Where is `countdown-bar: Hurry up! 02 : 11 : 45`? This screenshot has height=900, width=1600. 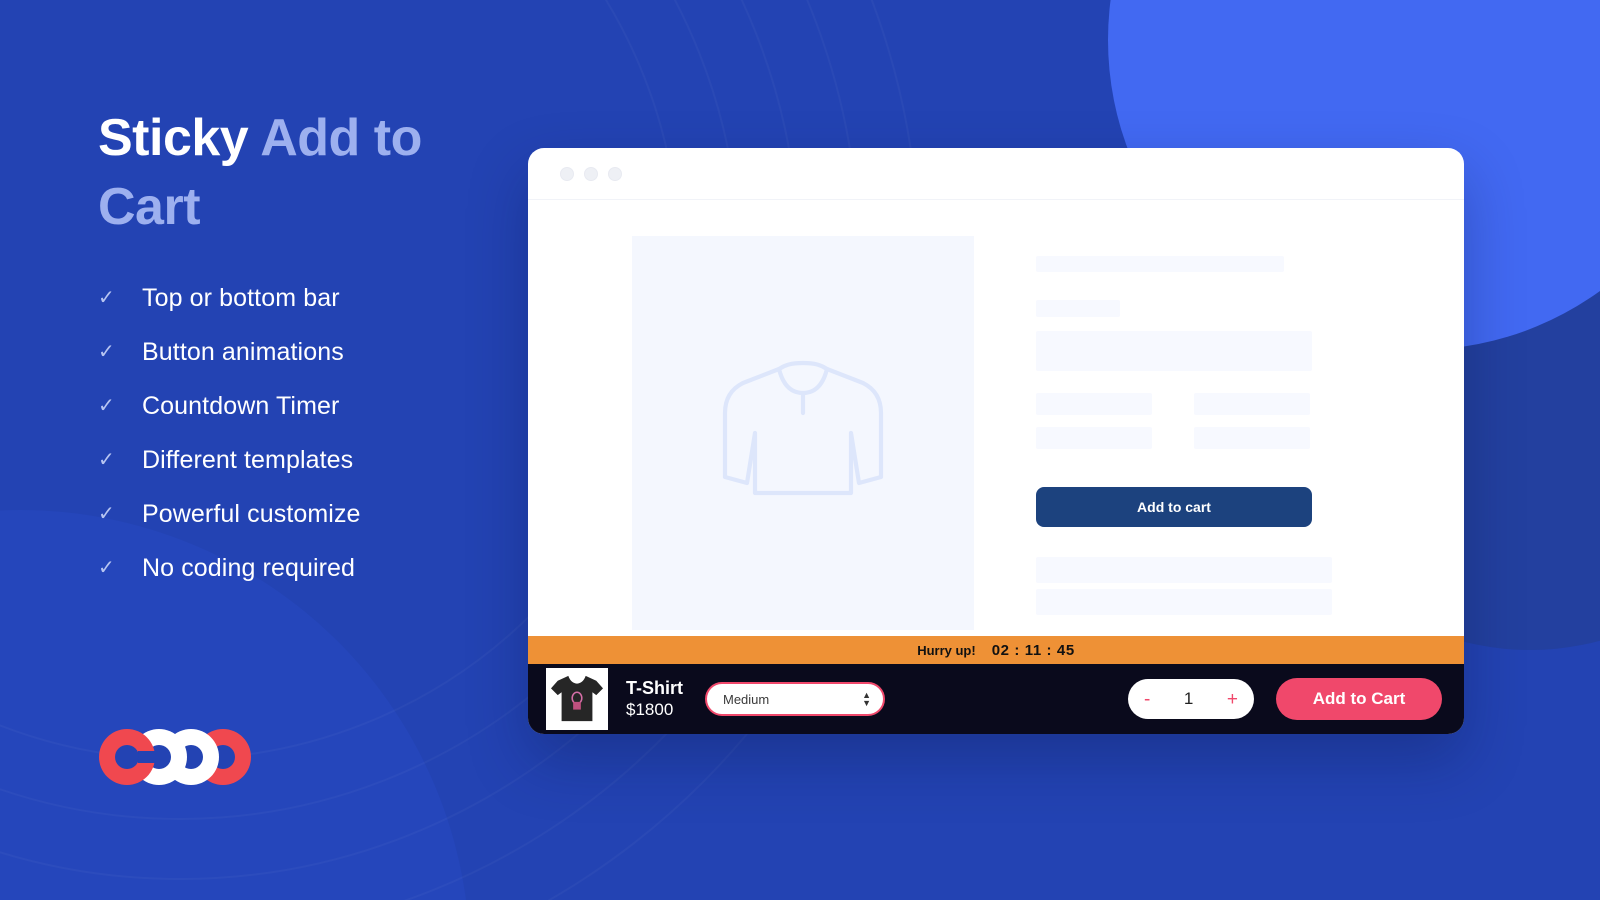
countdown-bar: Hurry up! 02 : 11 : 45 is located at coordinates (996, 650).